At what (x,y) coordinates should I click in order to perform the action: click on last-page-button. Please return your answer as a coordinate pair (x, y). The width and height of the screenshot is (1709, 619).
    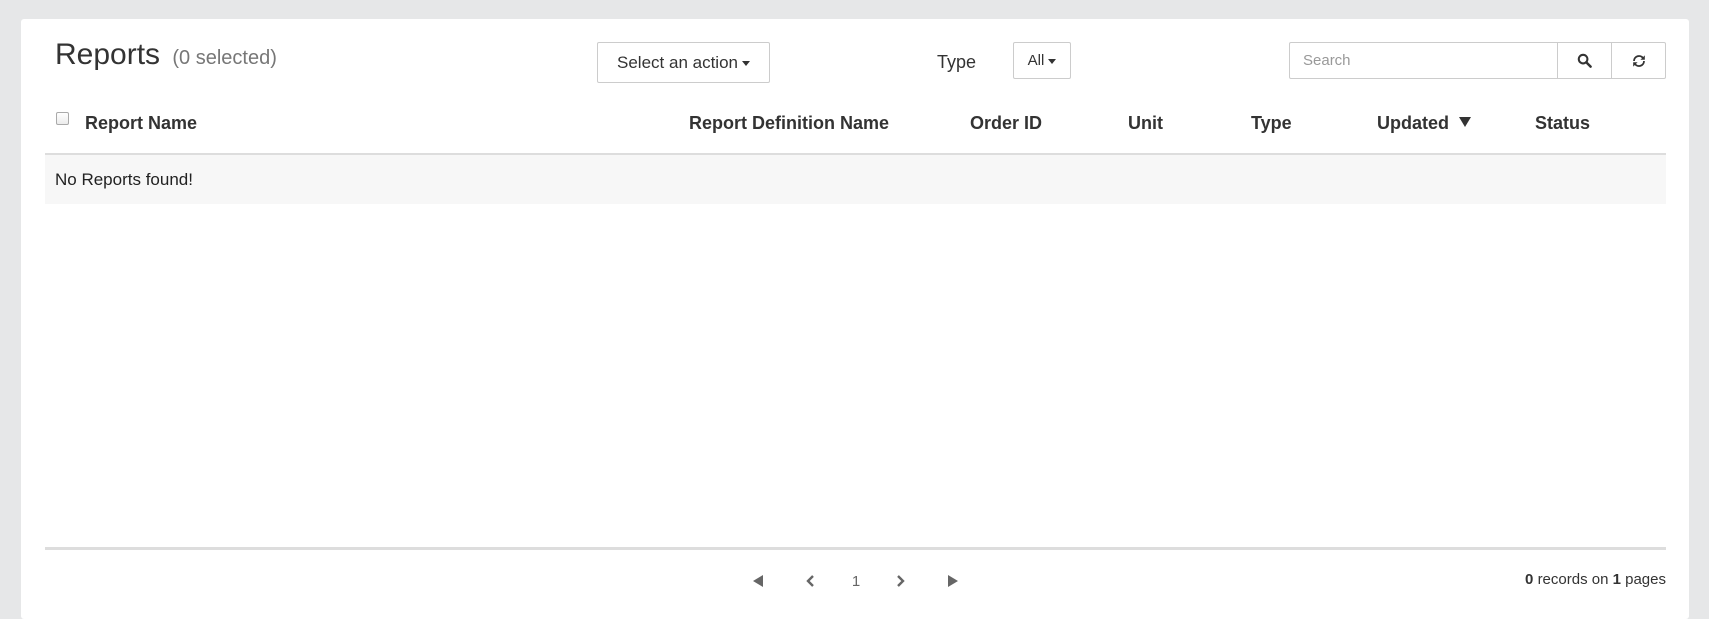
    Looking at the image, I should click on (953, 581).